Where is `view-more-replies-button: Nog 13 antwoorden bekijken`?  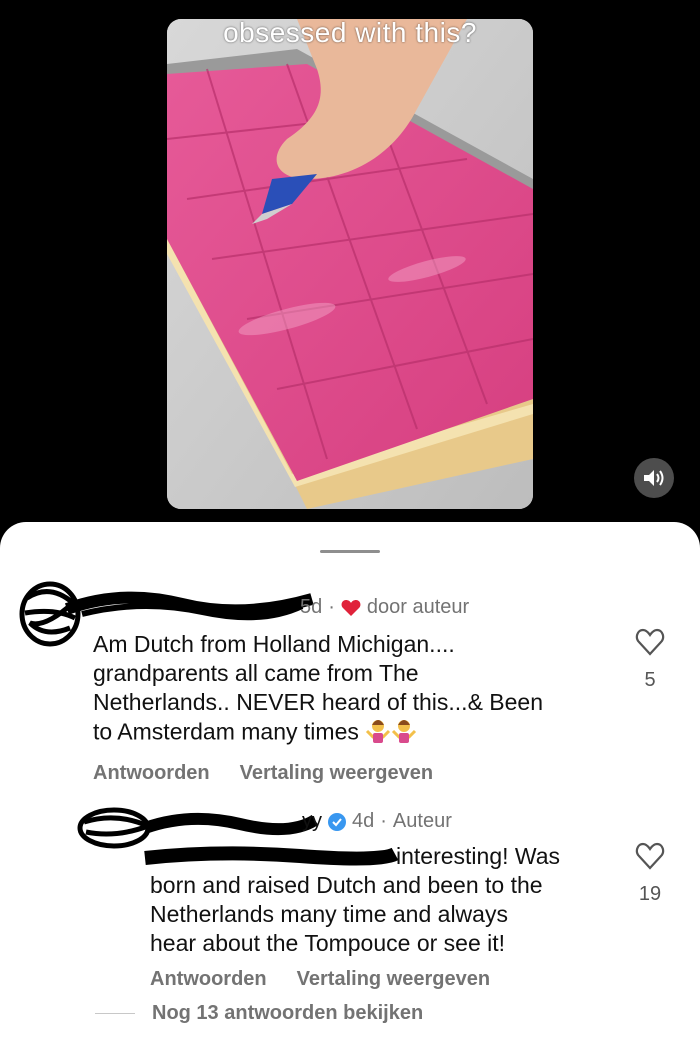
view-more-replies-button: Nog 13 antwoorden bekijken is located at coordinates (259, 1013).